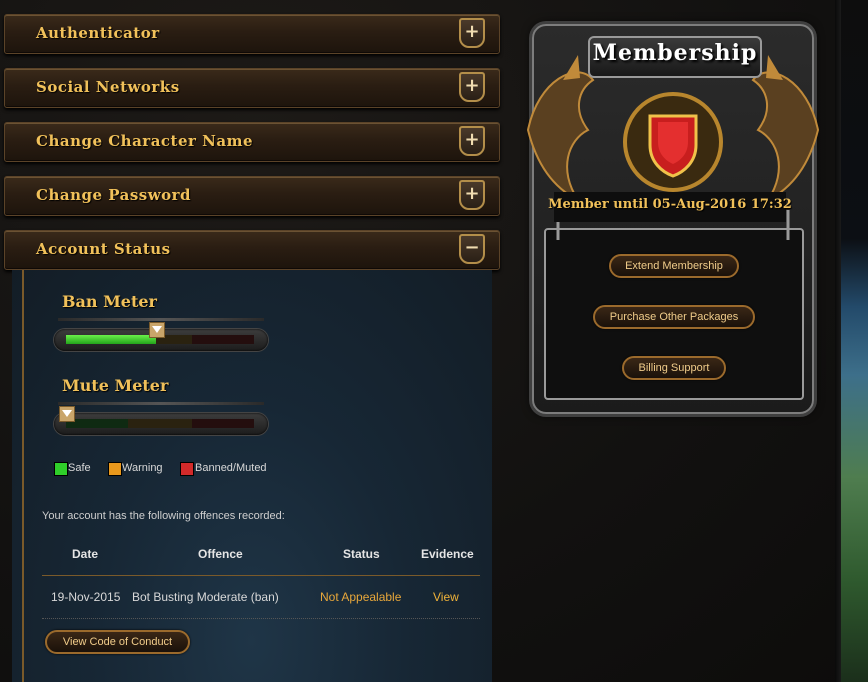 This screenshot has height=682, width=868. What do you see at coordinates (674, 266) in the screenshot?
I see `extend-membership-button: Extend Membership` at bounding box center [674, 266].